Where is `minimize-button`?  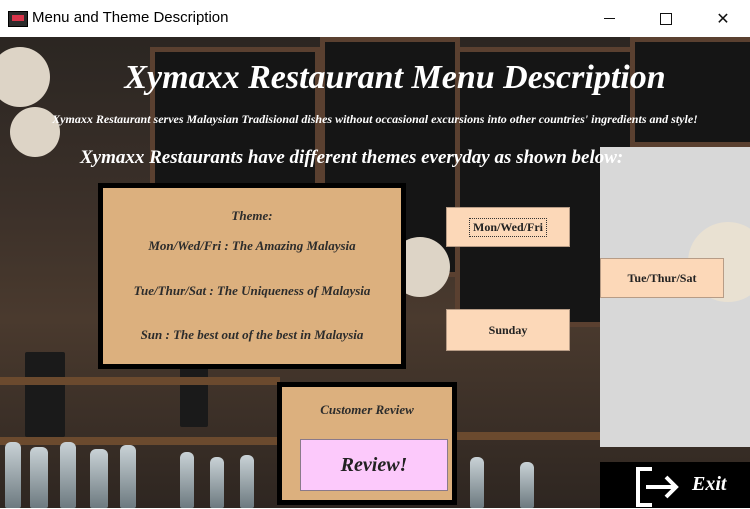
minimize-button is located at coordinates (609, 18).